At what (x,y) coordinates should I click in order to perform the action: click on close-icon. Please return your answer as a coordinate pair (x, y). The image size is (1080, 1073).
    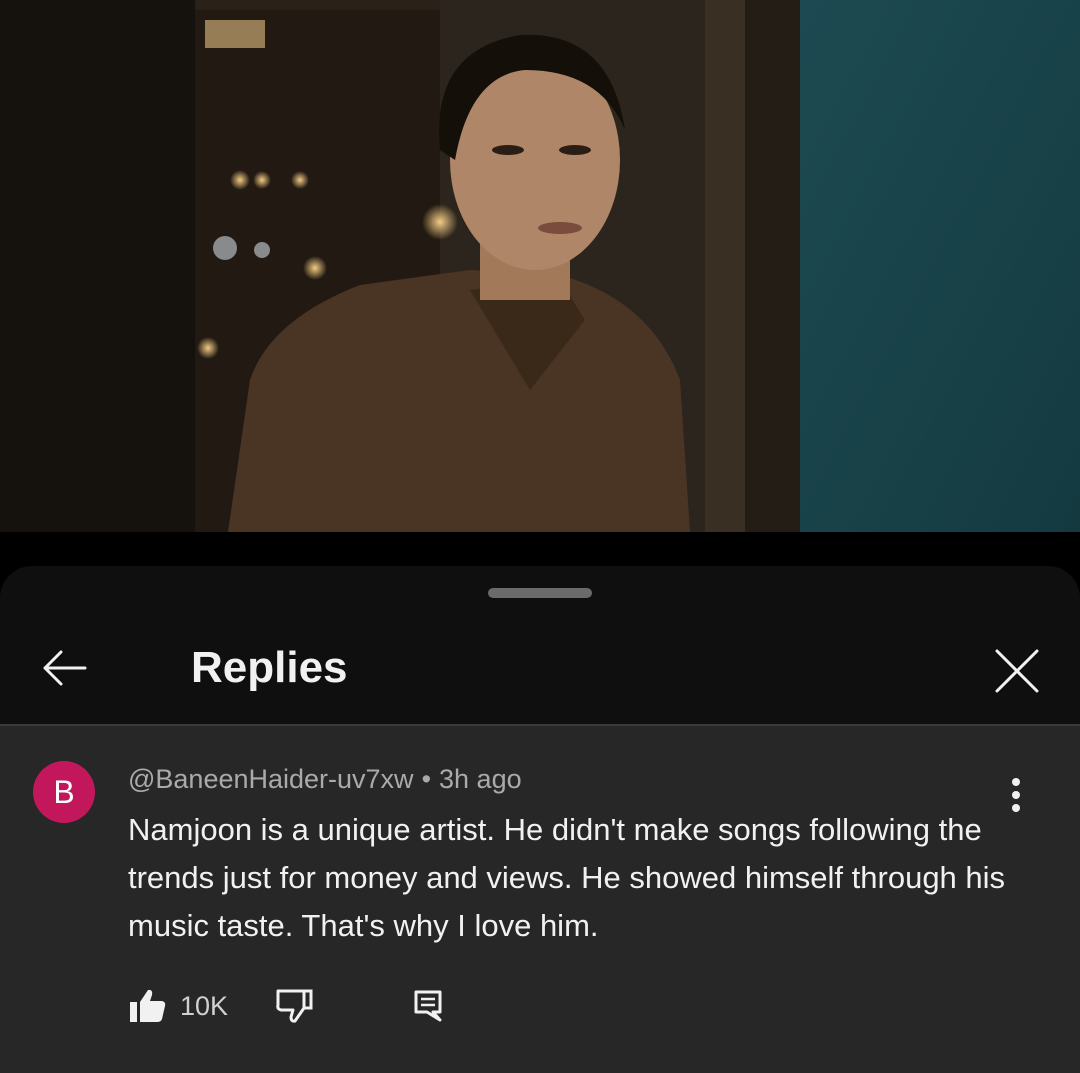
    Looking at the image, I should click on (1017, 671).